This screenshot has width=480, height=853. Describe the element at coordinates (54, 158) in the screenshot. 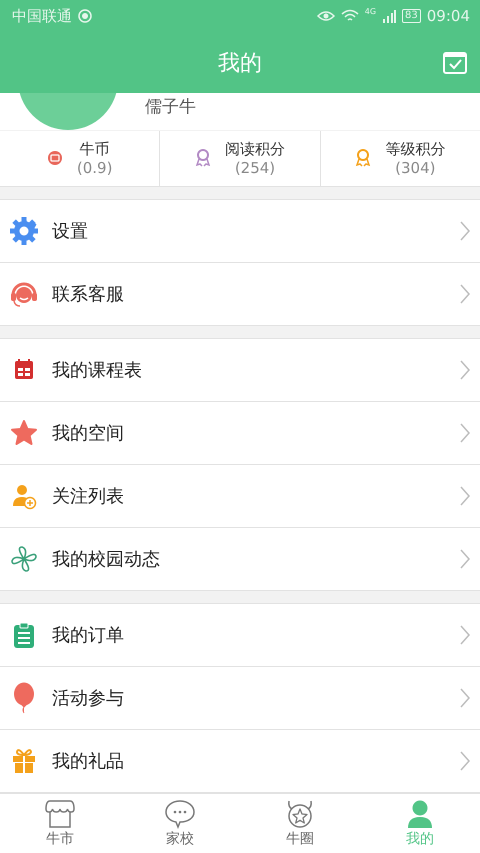

I see `coin-icon` at that location.